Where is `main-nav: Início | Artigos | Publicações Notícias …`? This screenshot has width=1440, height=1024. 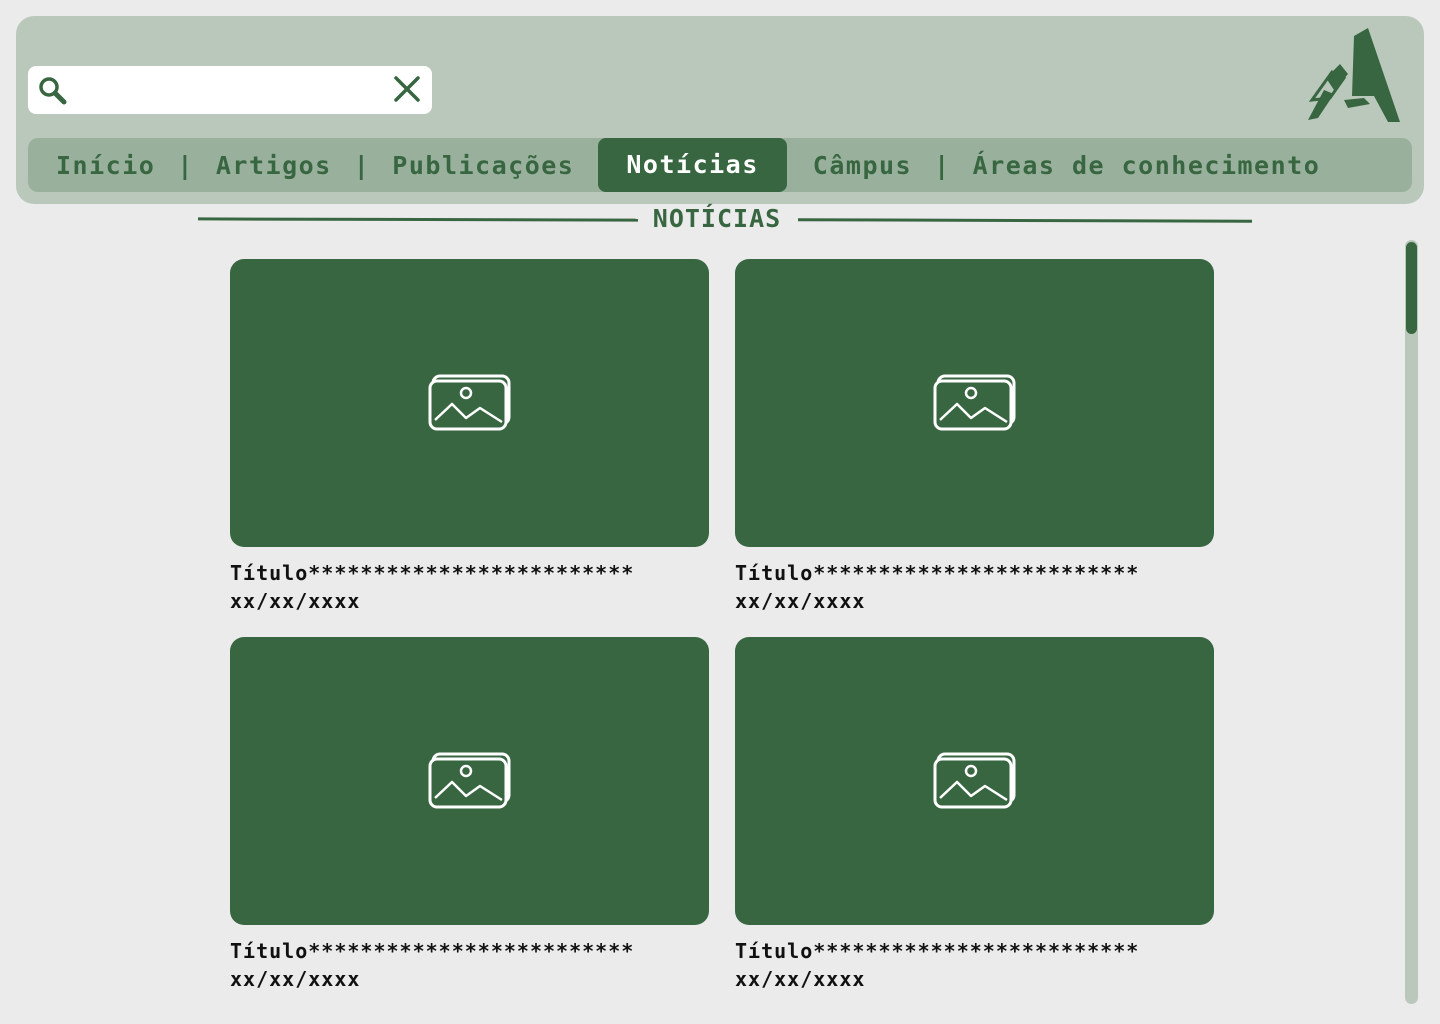
main-nav: Início | Artigos | Publicações Notícias … is located at coordinates (720, 165).